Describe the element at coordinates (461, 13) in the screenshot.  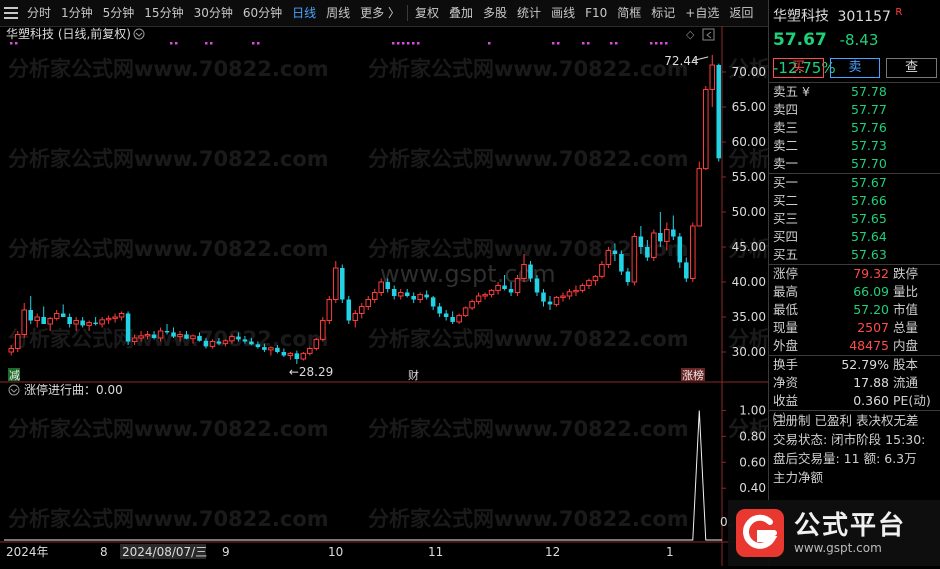
I see `toolbar-action-1: 叠加` at that location.